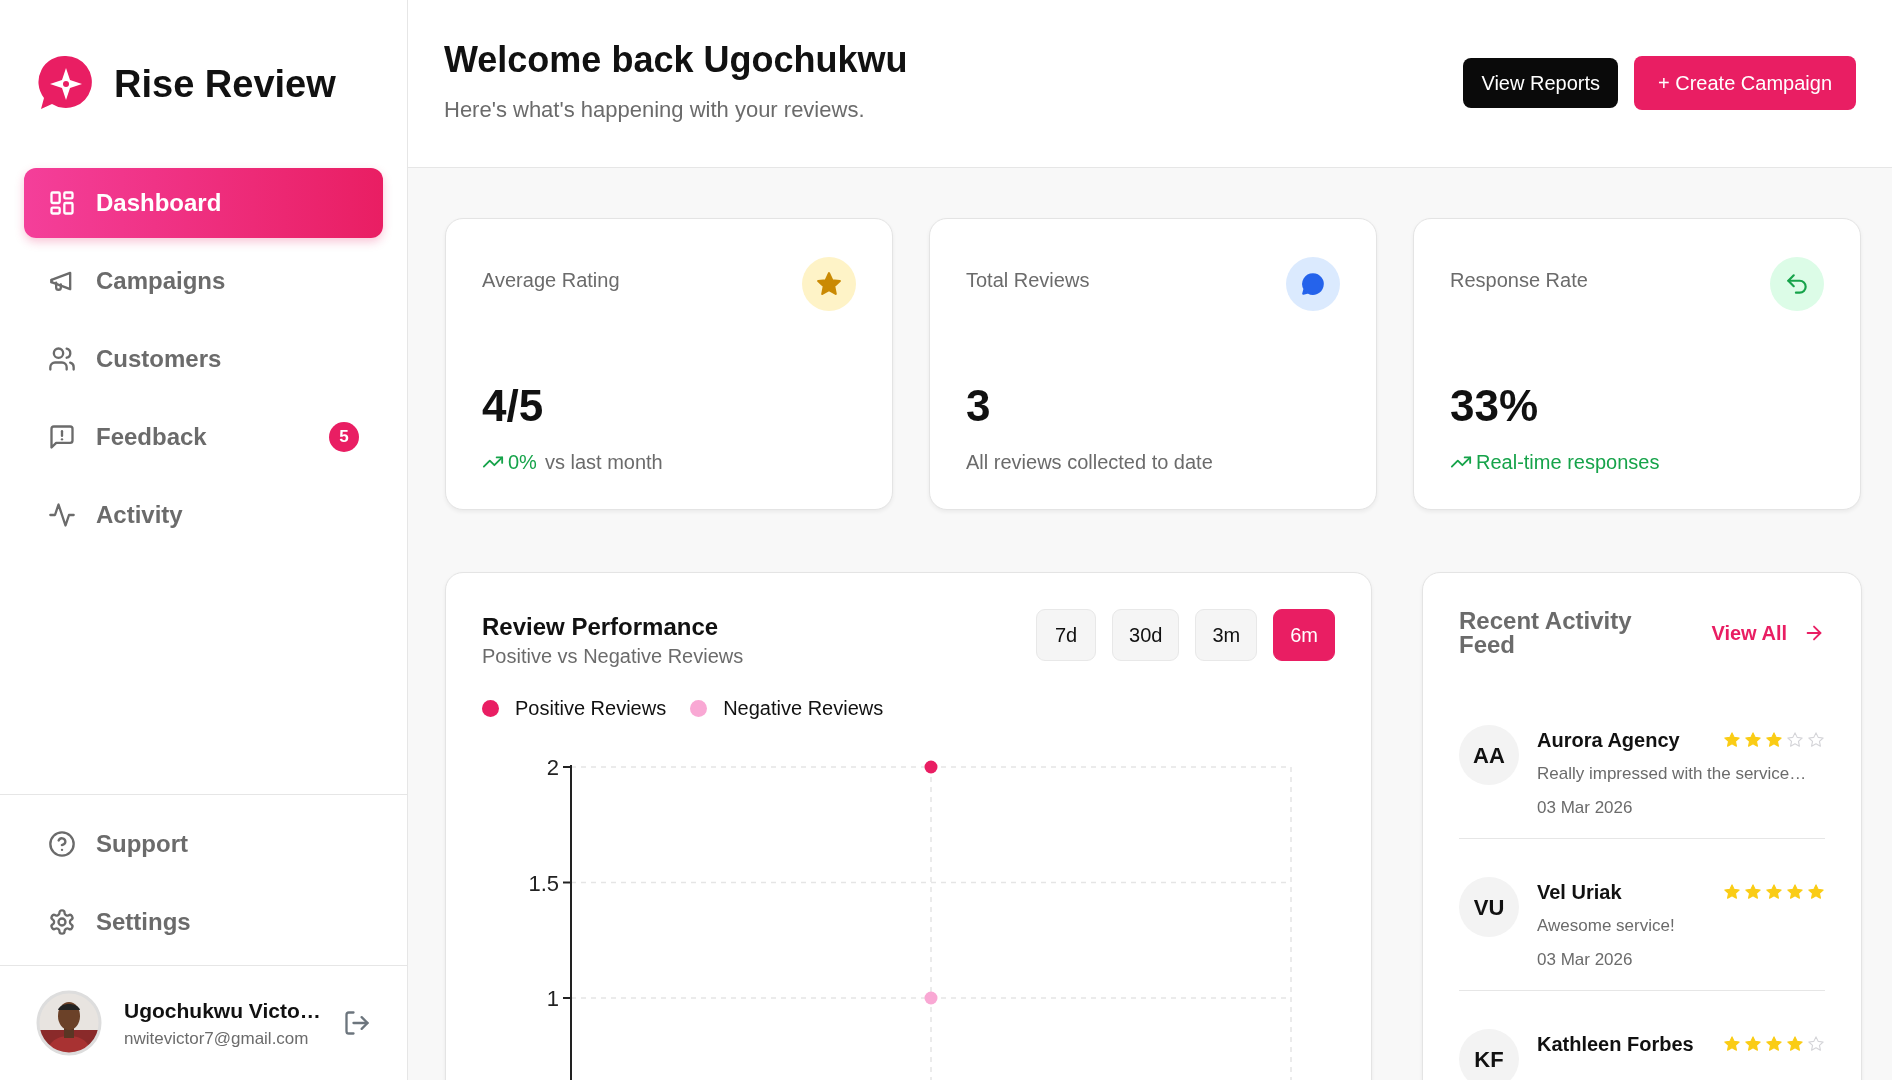 The width and height of the screenshot is (1892, 1080). Describe the element at coordinates (203, 437) in the screenshot. I see `nav-item: Feedback 5` at that location.